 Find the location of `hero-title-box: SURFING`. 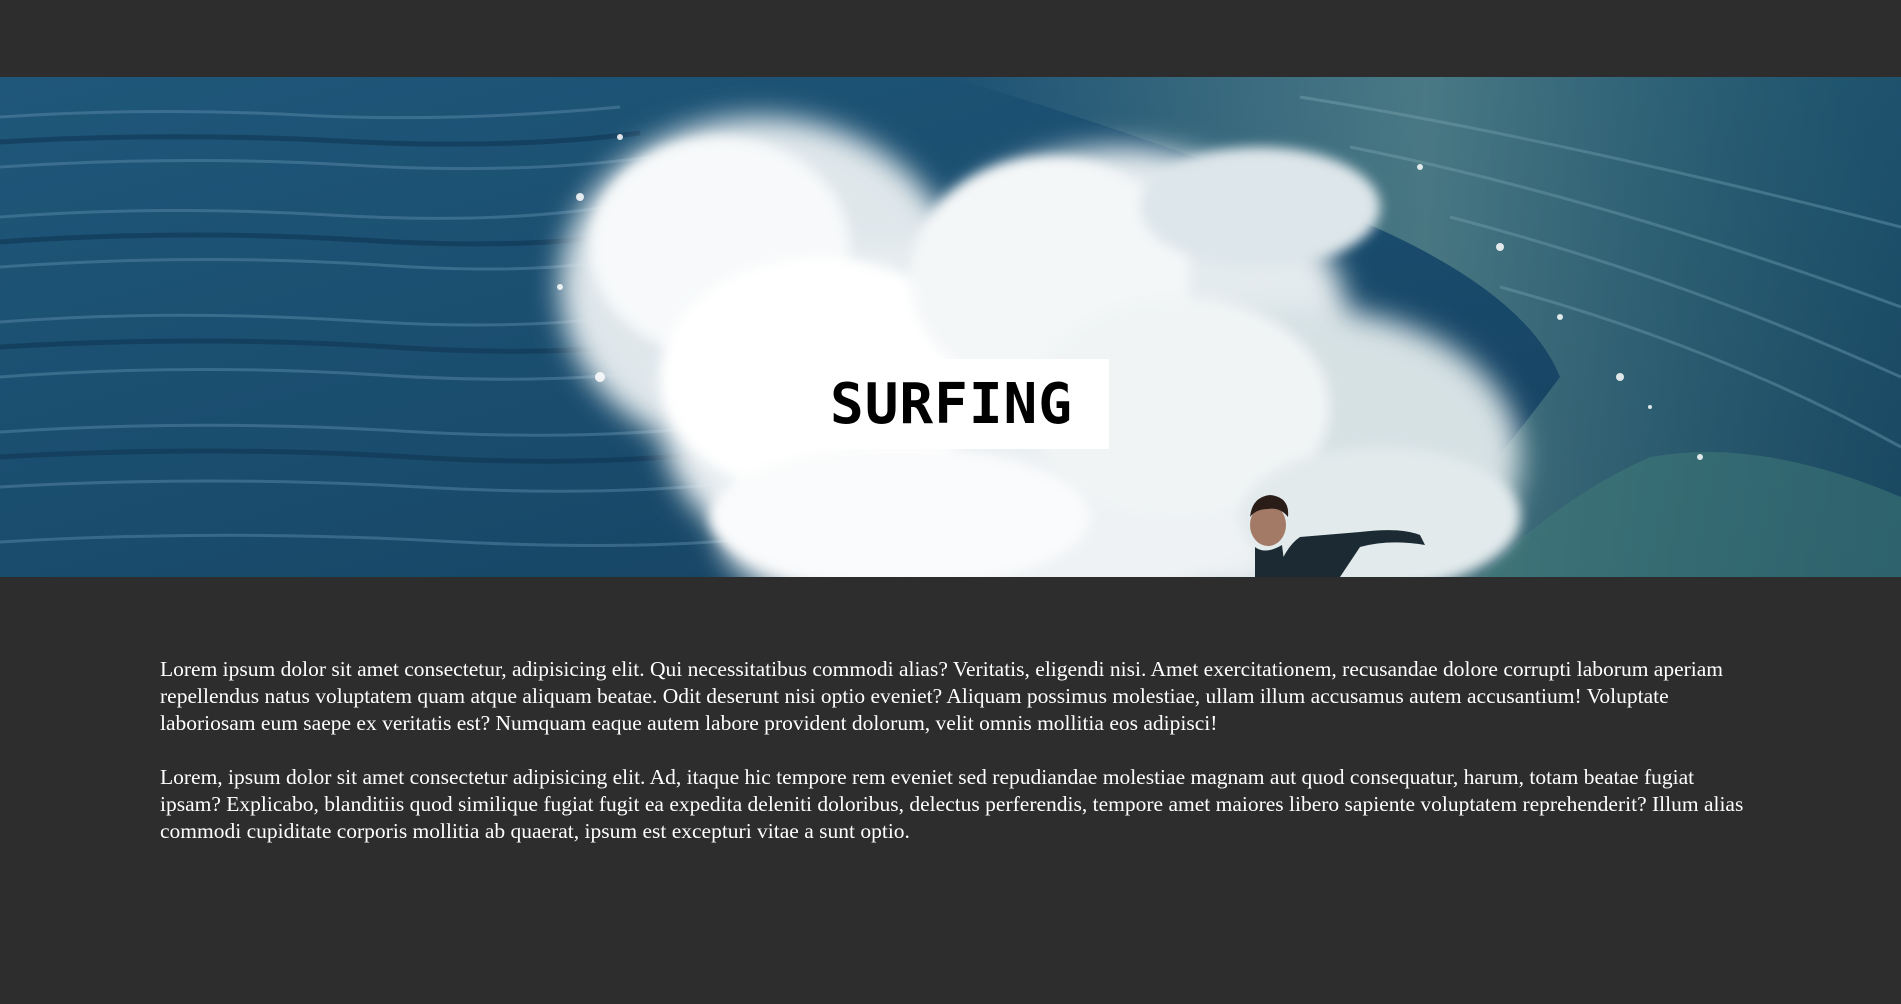

hero-title-box: SURFING is located at coordinates (951, 404).